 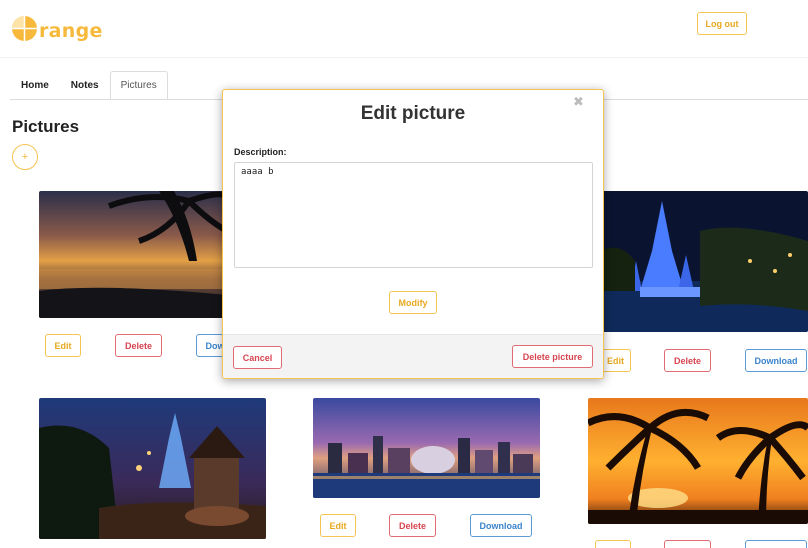 What do you see at coordinates (133, 254) in the screenshot?
I see `picture-sunset-beach` at bounding box center [133, 254].